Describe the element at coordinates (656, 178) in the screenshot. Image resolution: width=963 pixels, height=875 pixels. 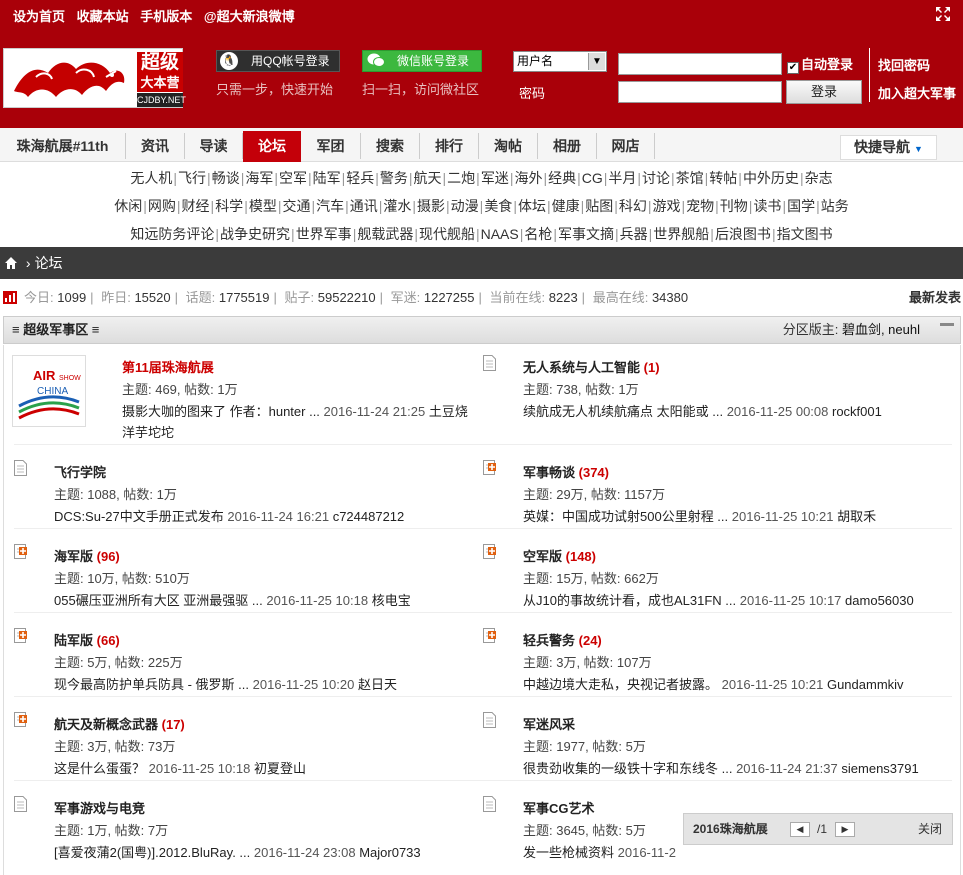
I see `sub-nav-link: 讨论` at that location.